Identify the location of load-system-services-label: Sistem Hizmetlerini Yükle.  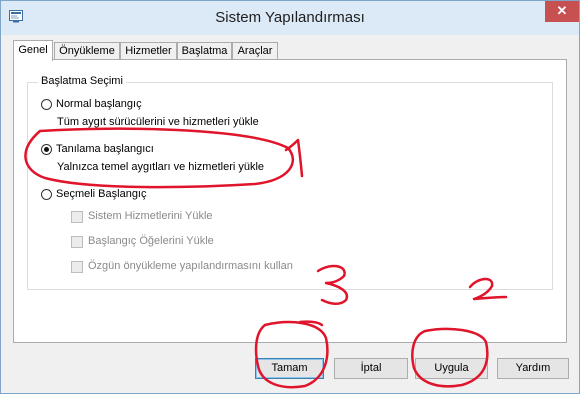
(150, 216).